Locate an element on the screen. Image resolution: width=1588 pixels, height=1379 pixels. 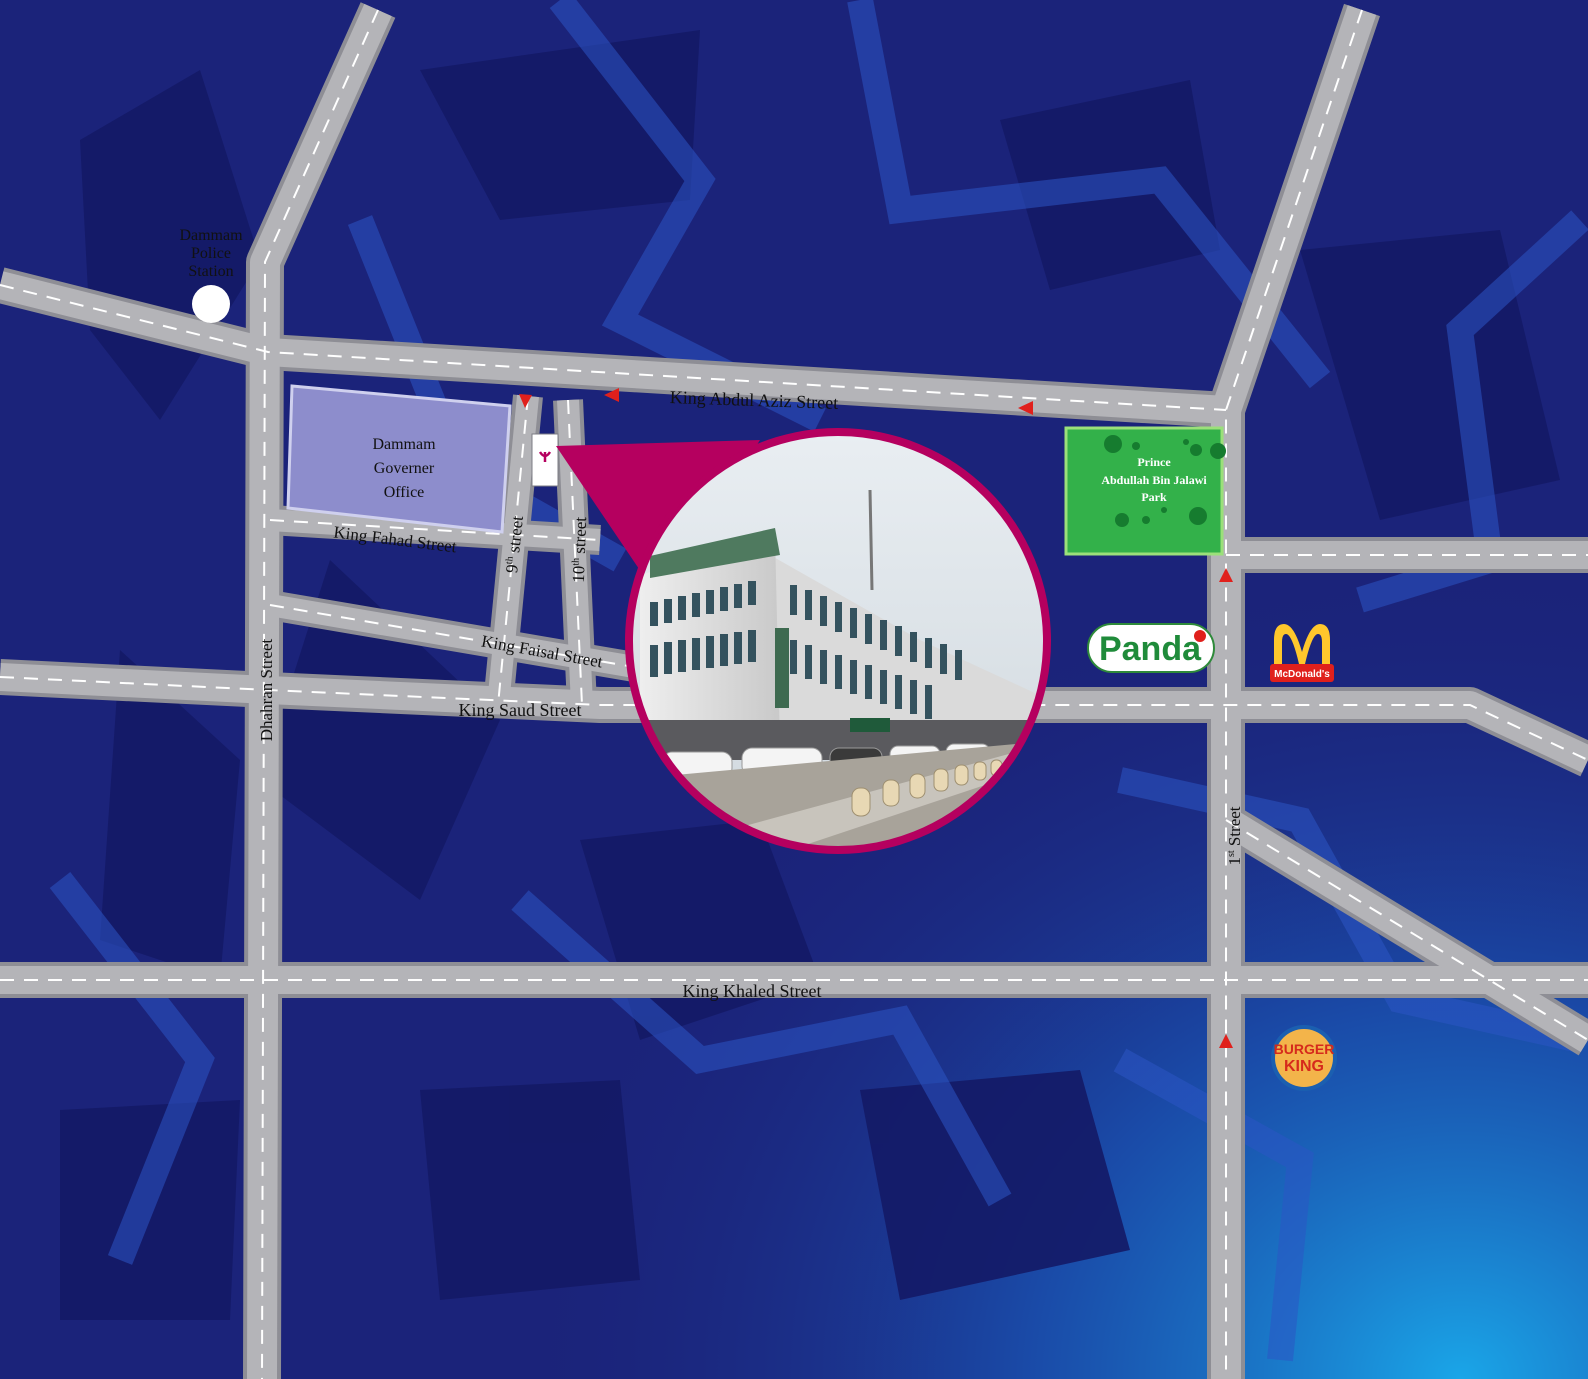
police-station-line2: Police is located at coordinates (211, 253).